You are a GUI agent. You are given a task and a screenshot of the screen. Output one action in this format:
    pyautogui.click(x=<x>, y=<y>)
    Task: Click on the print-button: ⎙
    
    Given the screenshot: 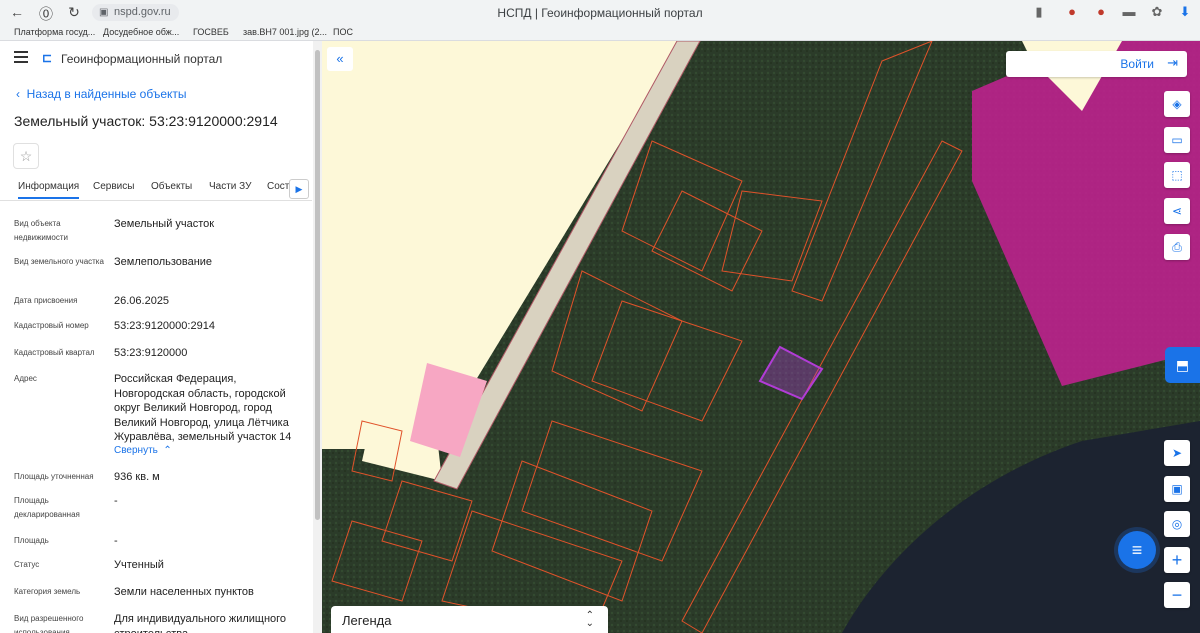 What is the action you would take?
    pyautogui.click(x=1177, y=247)
    